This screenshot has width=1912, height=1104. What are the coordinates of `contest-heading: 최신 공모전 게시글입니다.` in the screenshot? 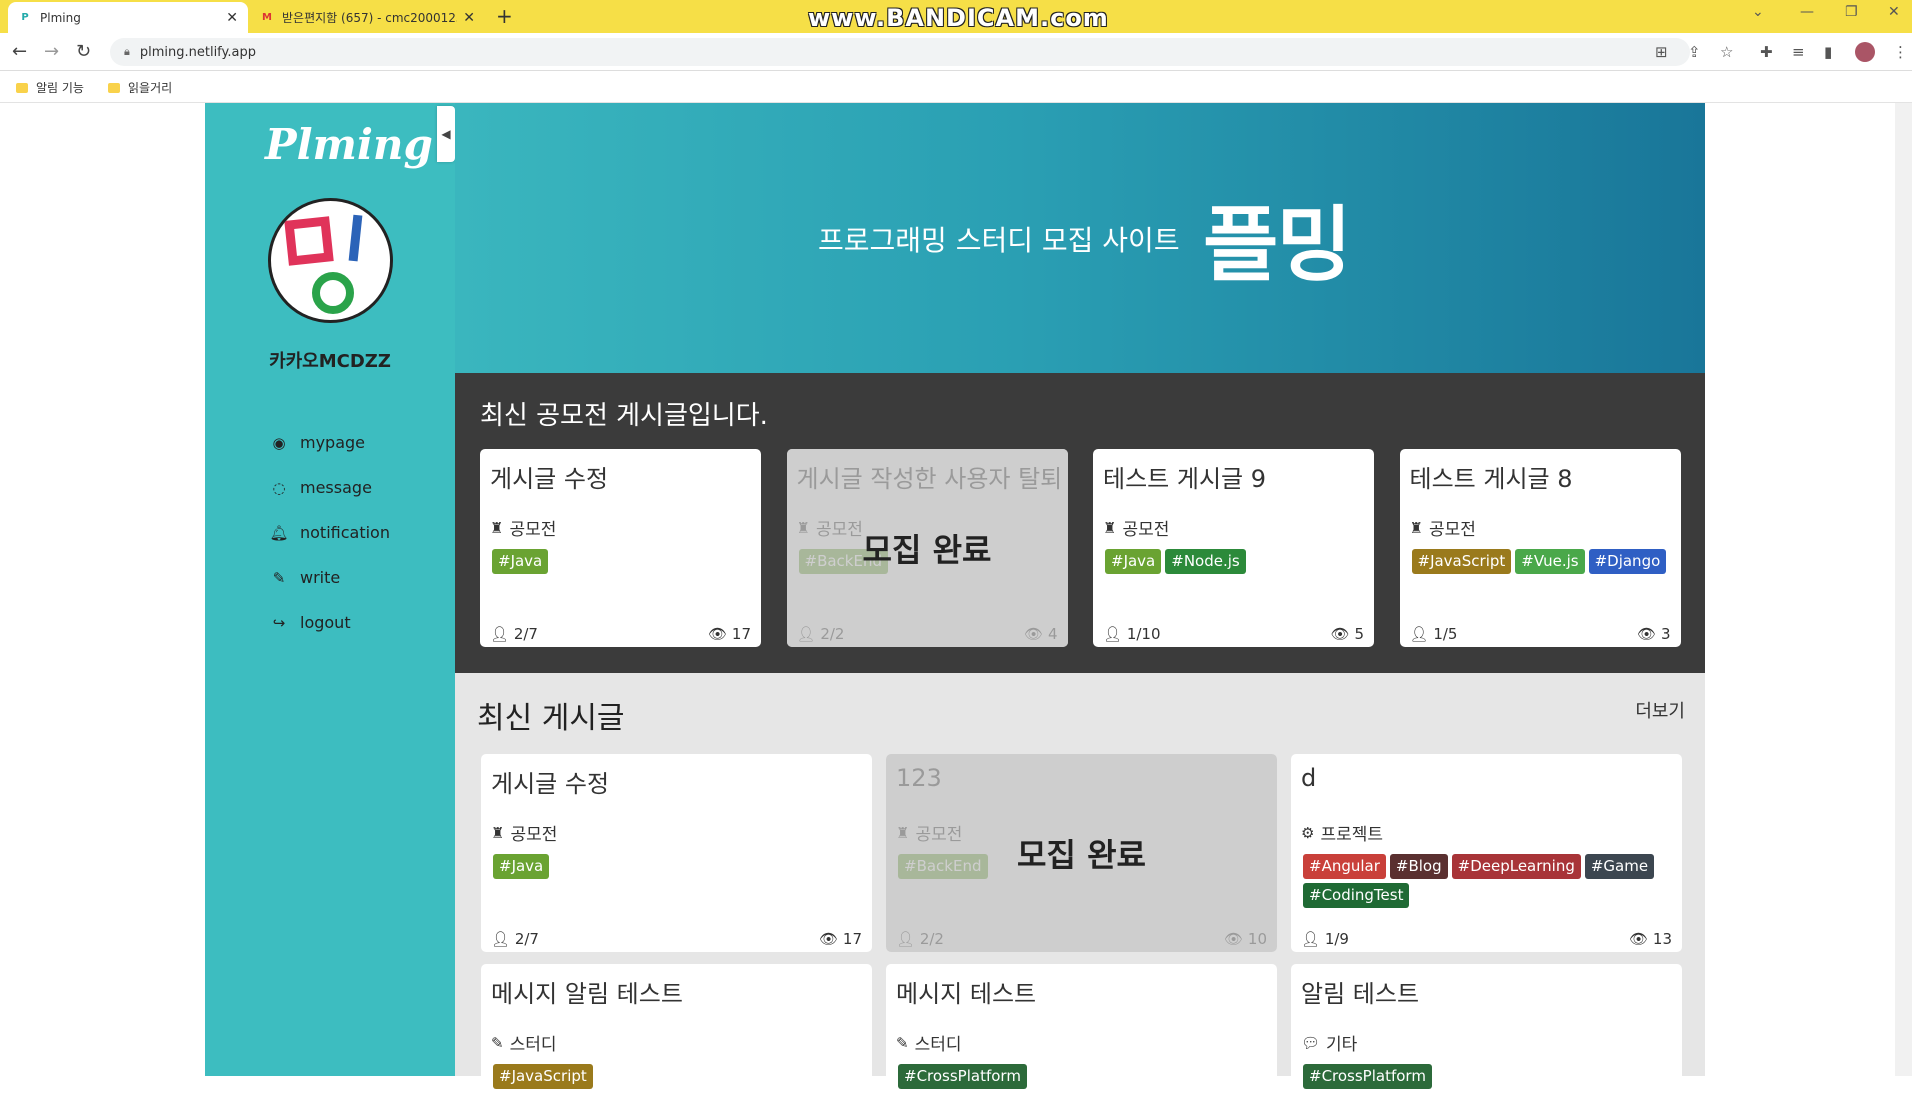 It's located at (624, 416).